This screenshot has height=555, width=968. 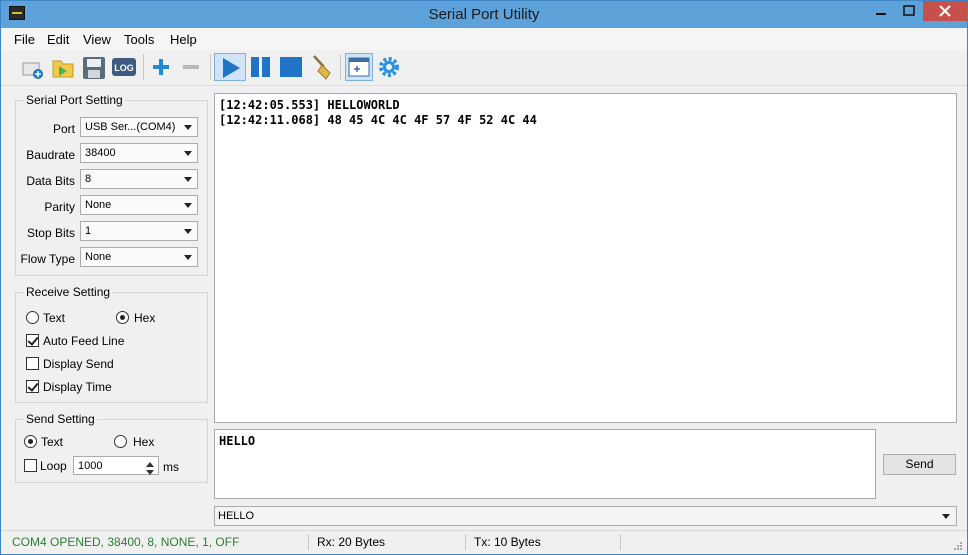 What do you see at coordinates (32, 363) in the screenshot?
I see `display-send-checkbox` at bounding box center [32, 363].